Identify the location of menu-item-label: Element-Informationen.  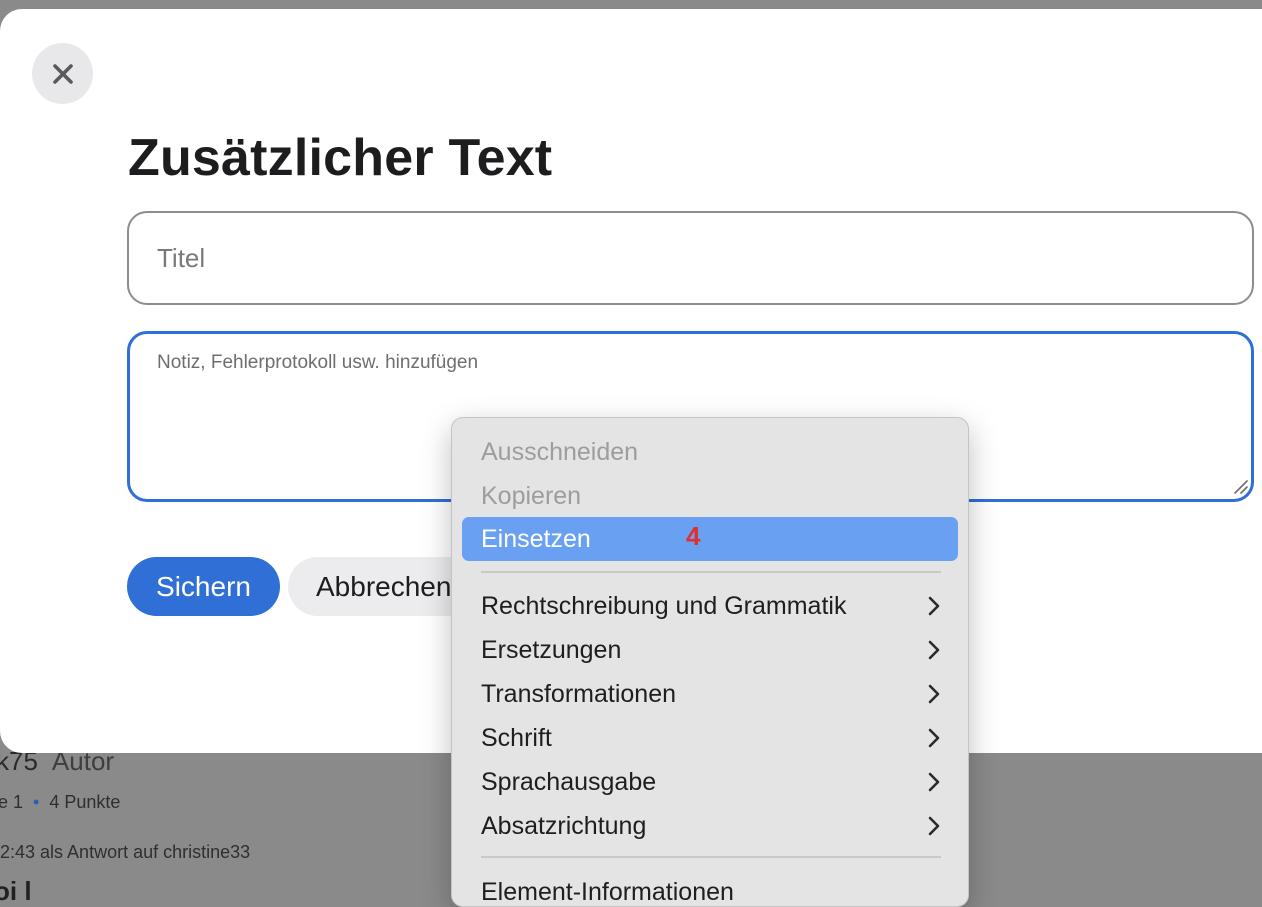
(607, 891).